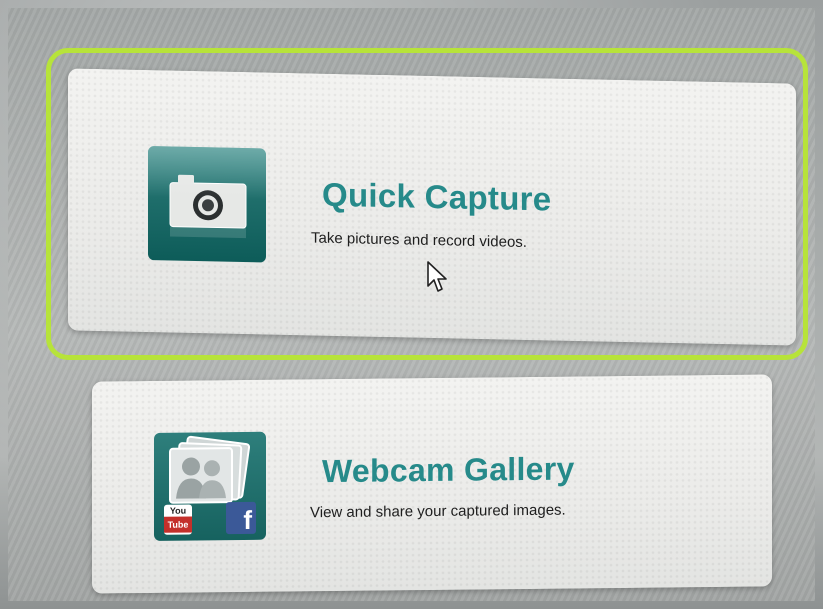 The height and width of the screenshot is (609, 823). I want to click on youtube-icon: You Tube, so click(178, 519).